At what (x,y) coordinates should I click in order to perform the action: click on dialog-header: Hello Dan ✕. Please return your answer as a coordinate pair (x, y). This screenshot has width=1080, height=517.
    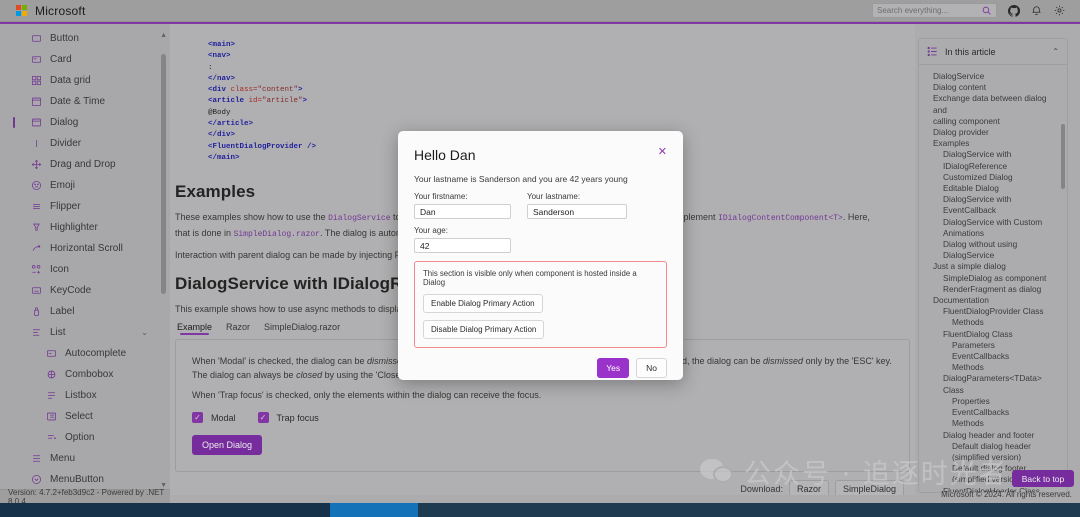
    Looking at the image, I should click on (540, 147).